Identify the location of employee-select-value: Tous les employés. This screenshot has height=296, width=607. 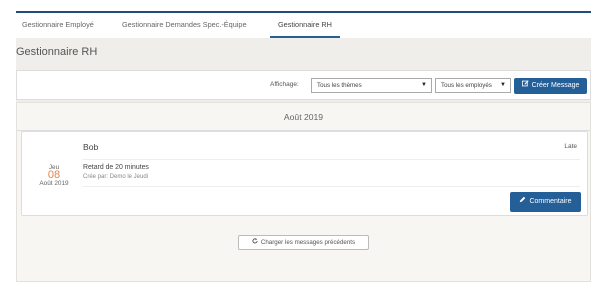
(466, 85).